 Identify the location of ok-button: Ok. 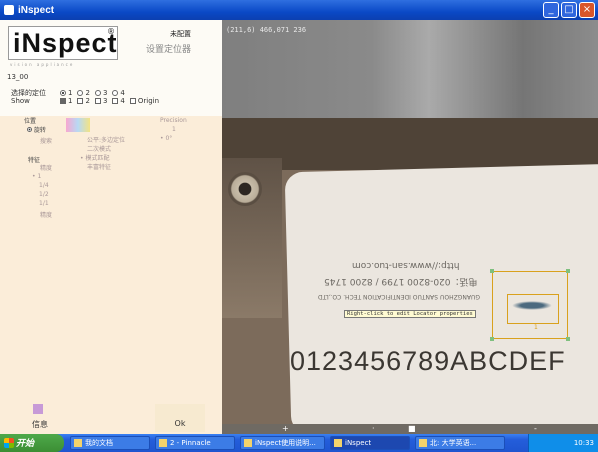
(180, 418).